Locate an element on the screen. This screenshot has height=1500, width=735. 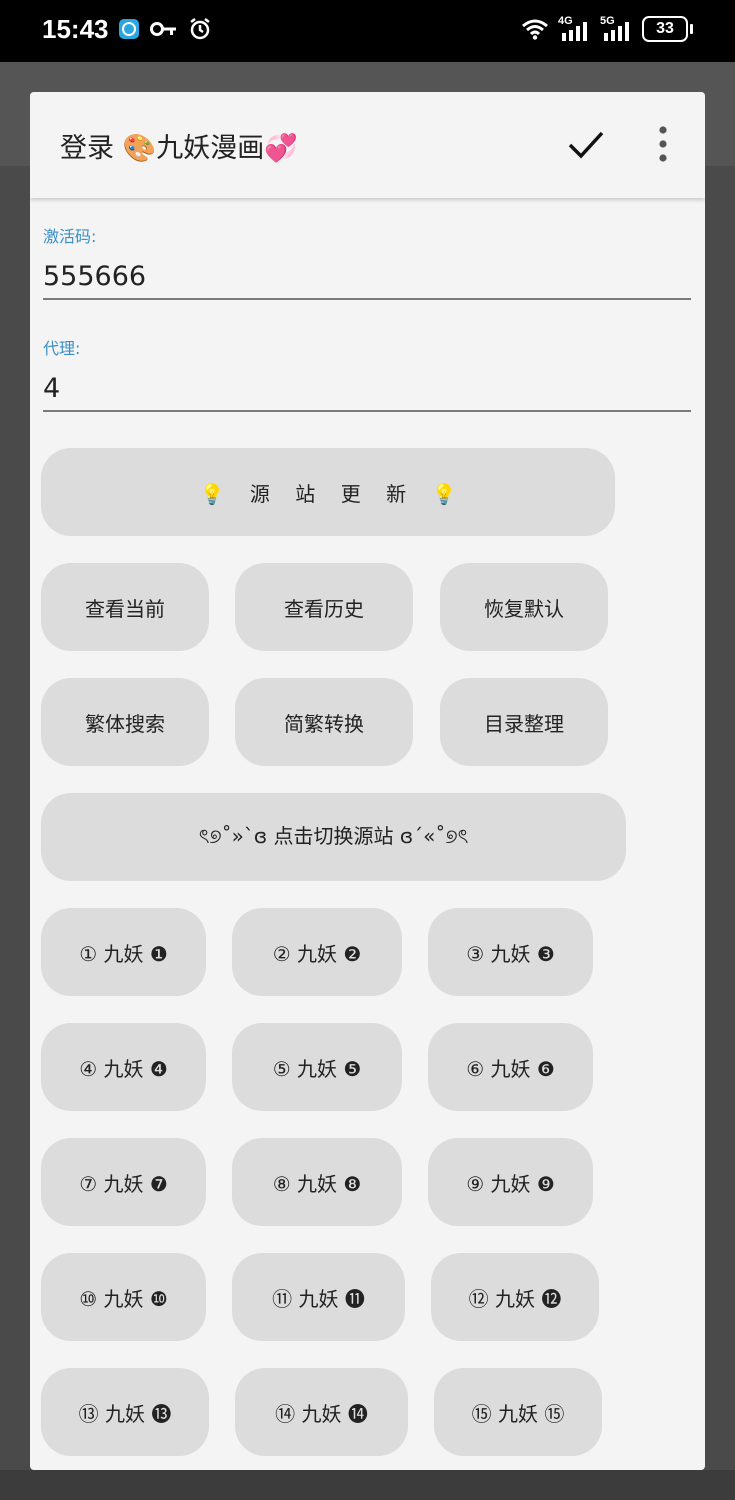
restore-default-button: 恢复默认 is located at coordinates (524, 607).